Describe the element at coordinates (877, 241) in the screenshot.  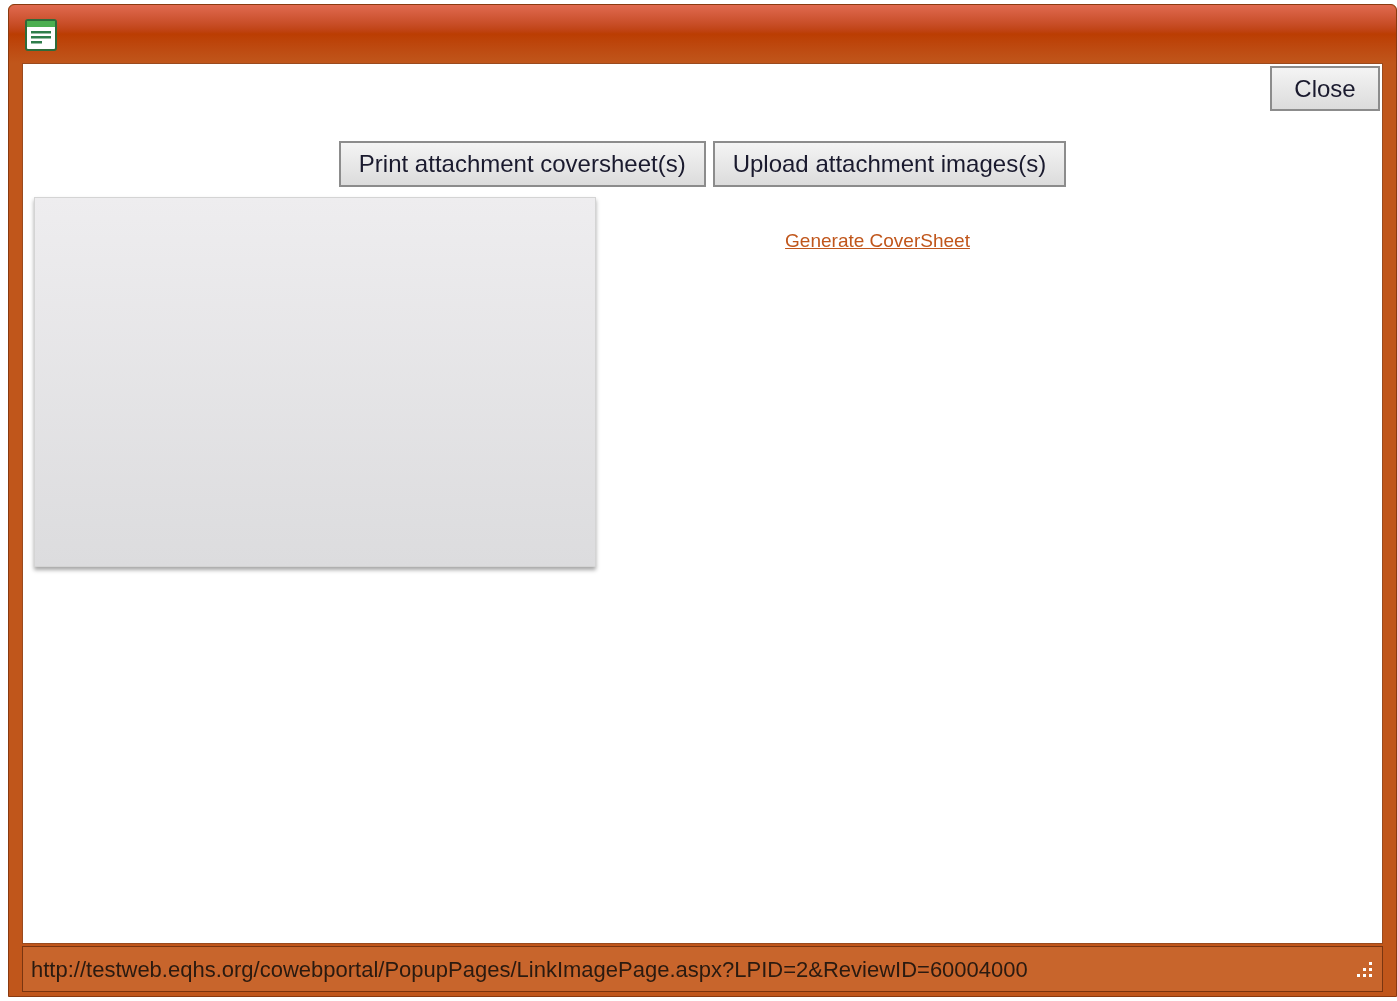
I see `generate-coversheet-link: Generate CoverSheet` at that location.